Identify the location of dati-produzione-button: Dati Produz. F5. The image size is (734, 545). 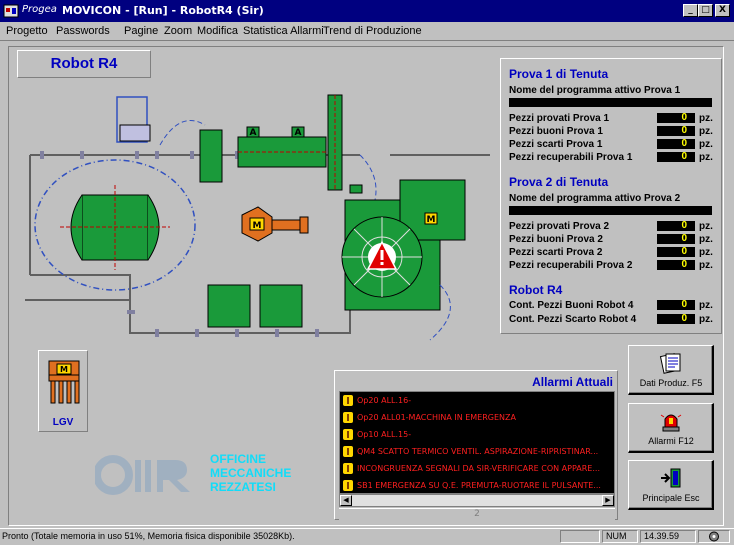
(671, 370).